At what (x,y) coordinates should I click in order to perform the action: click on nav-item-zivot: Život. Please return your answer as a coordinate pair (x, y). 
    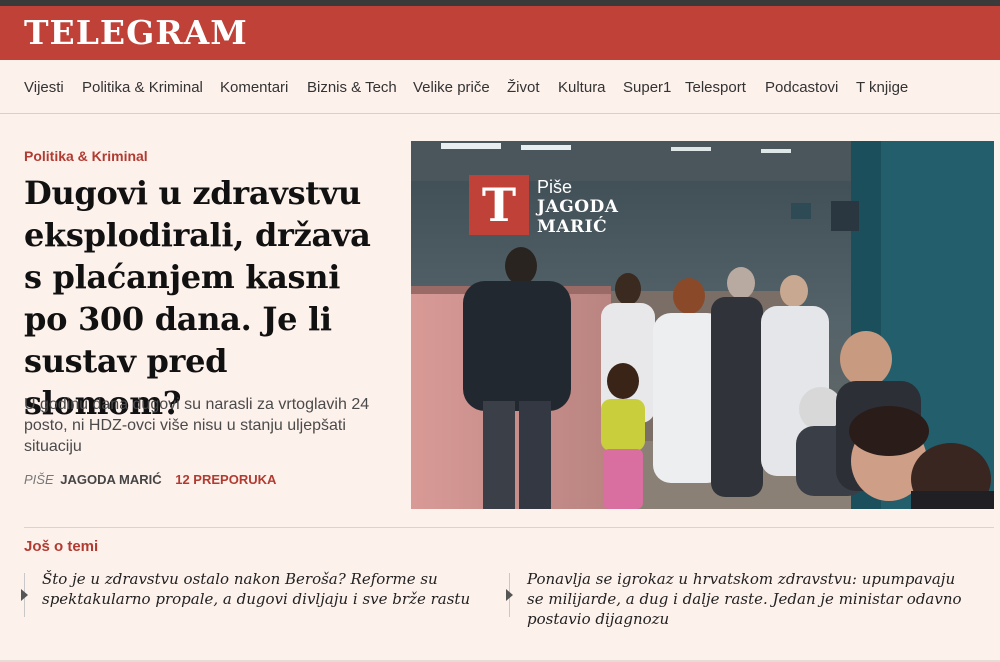
    Looking at the image, I should click on (523, 88).